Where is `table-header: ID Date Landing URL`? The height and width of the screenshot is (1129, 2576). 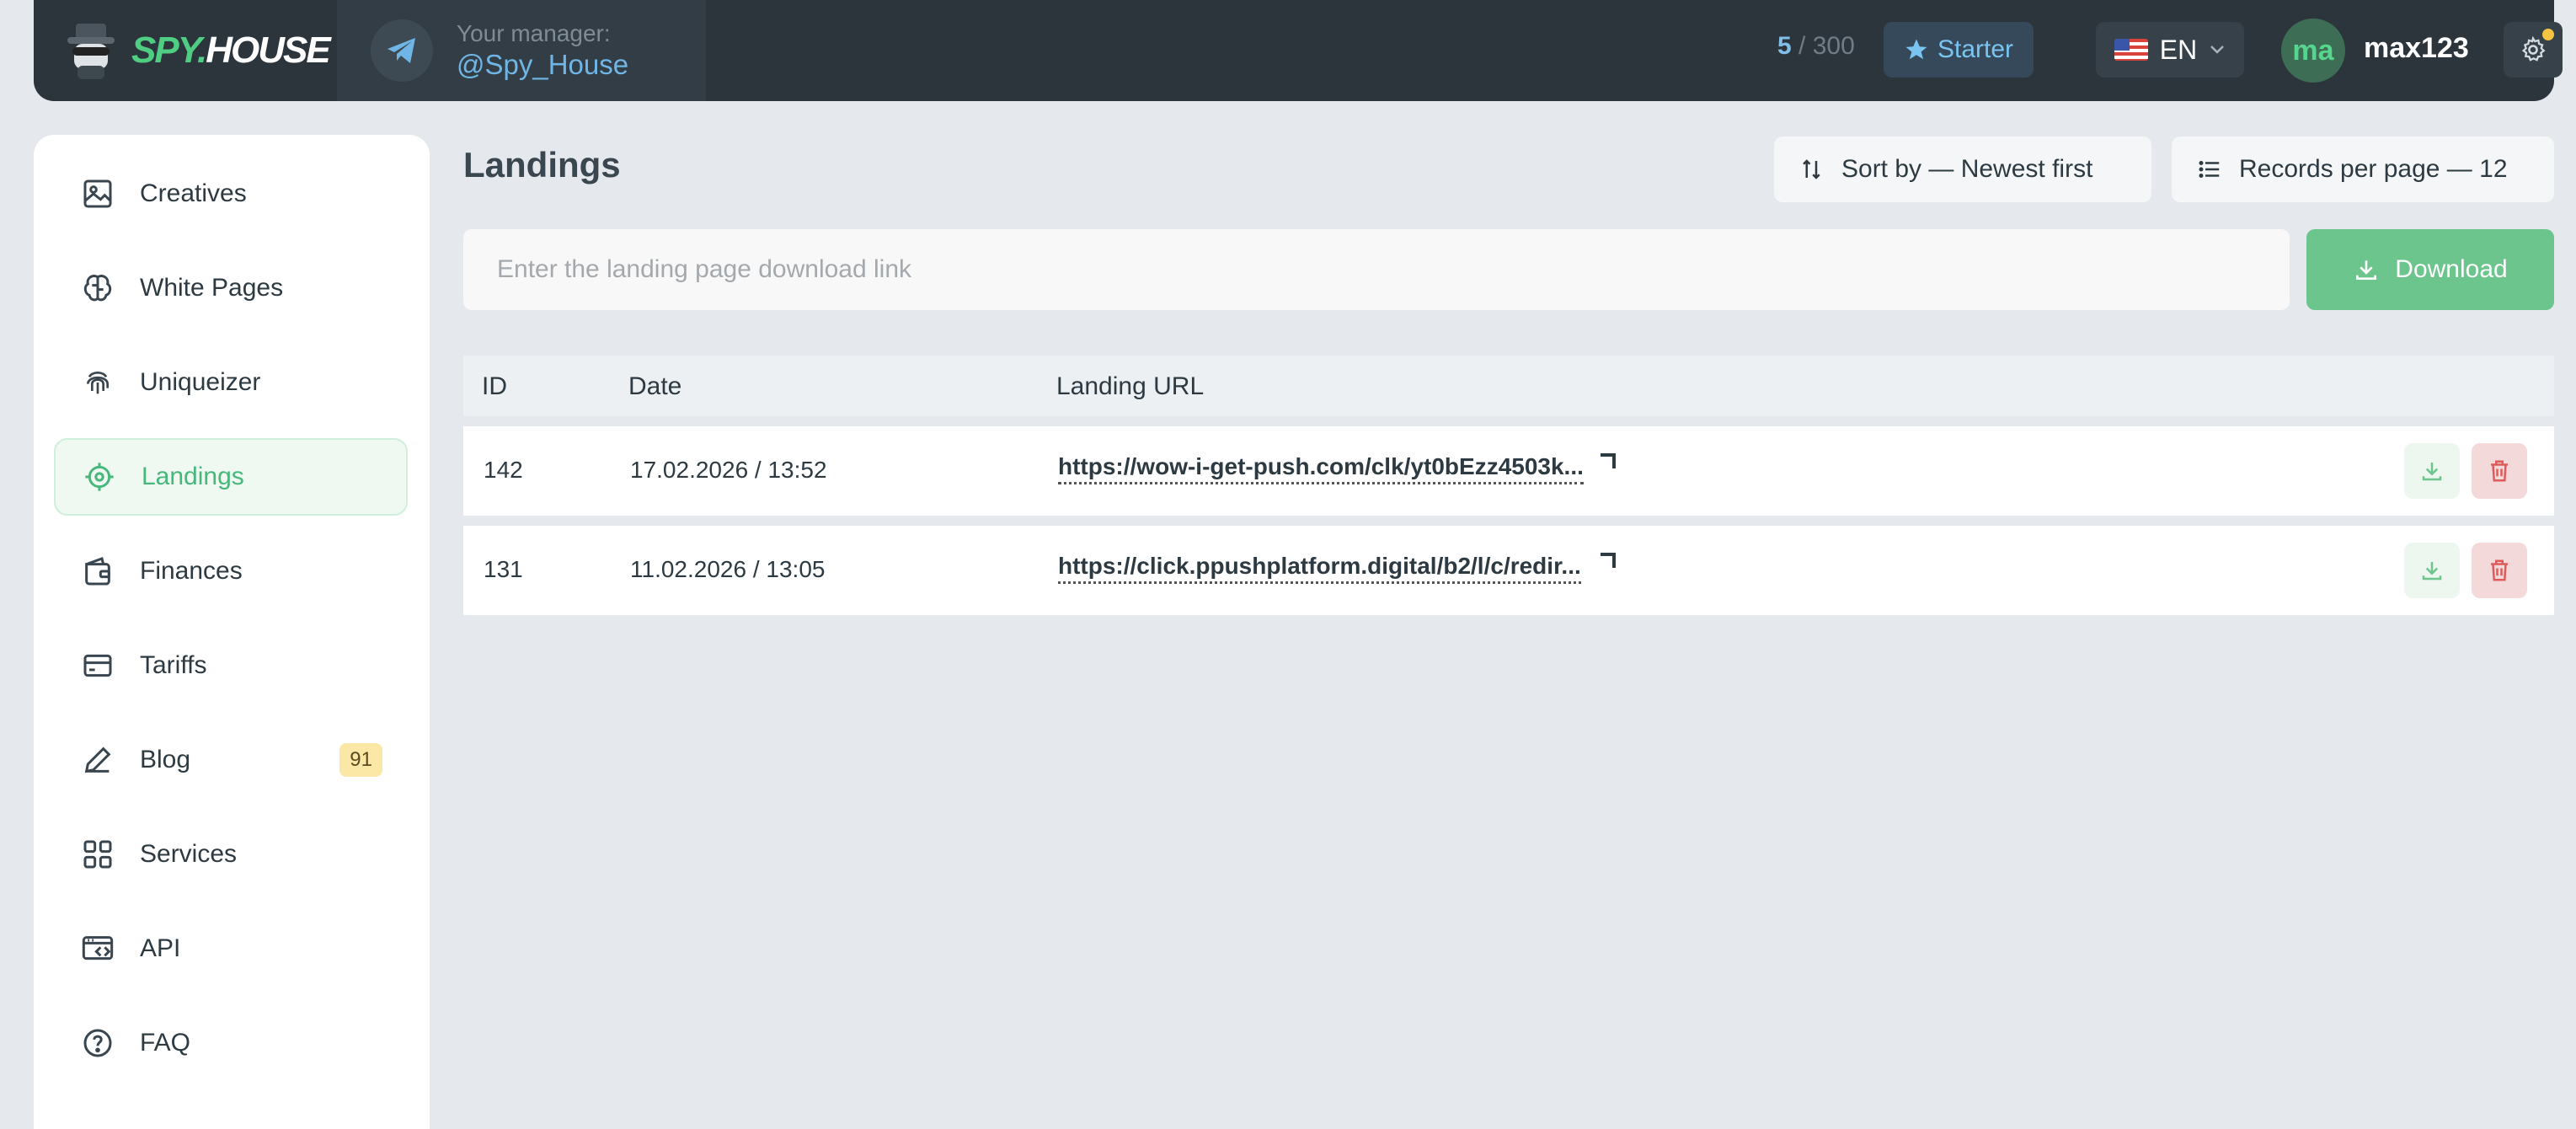 table-header: ID Date Landing URL is located at coordinates (1508, 386).